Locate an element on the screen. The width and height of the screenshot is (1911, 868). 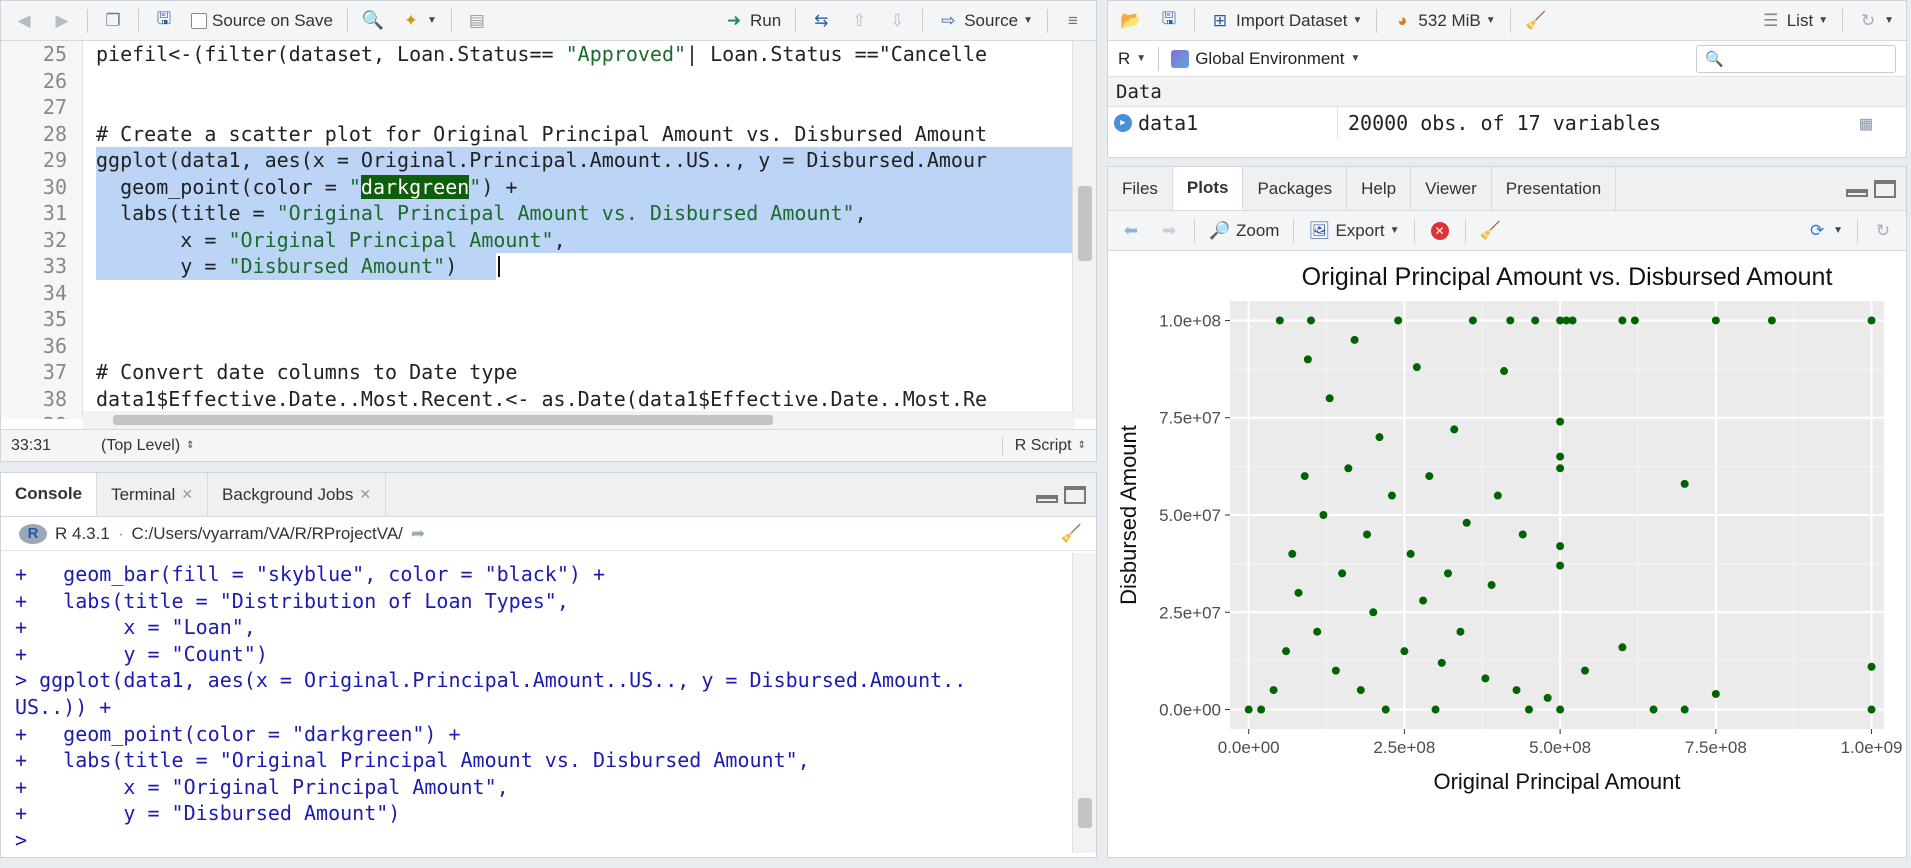
go-down-button: ⇩ is located at coordinates (897, 21).